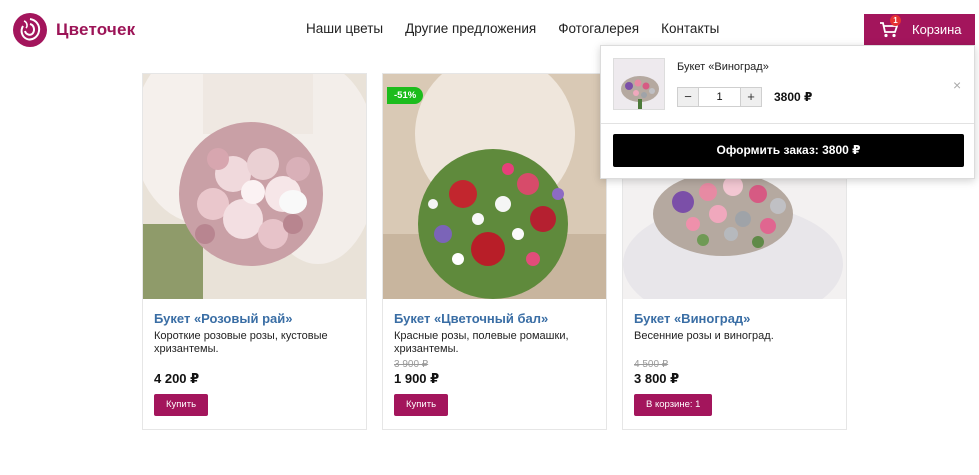 This screenshot has height=475, width=979. What do you see at coordinates (494, 186) in the screenshot?
I see `product-photo: -51%` at bounding box center [494, 186].